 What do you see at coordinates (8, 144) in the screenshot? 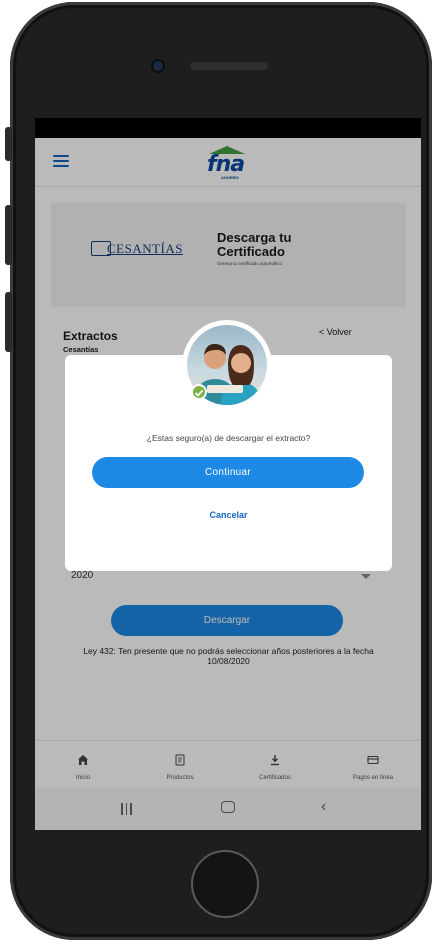
I see `phone-mute-switch` at bounding box center [8, 144].